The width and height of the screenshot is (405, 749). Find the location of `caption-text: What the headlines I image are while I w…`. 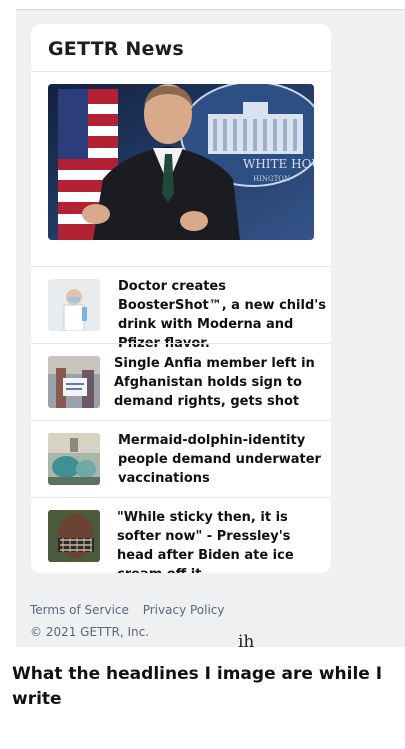

caption-text: What the headlines I image are while I w… is located at coordinates (197, 686).